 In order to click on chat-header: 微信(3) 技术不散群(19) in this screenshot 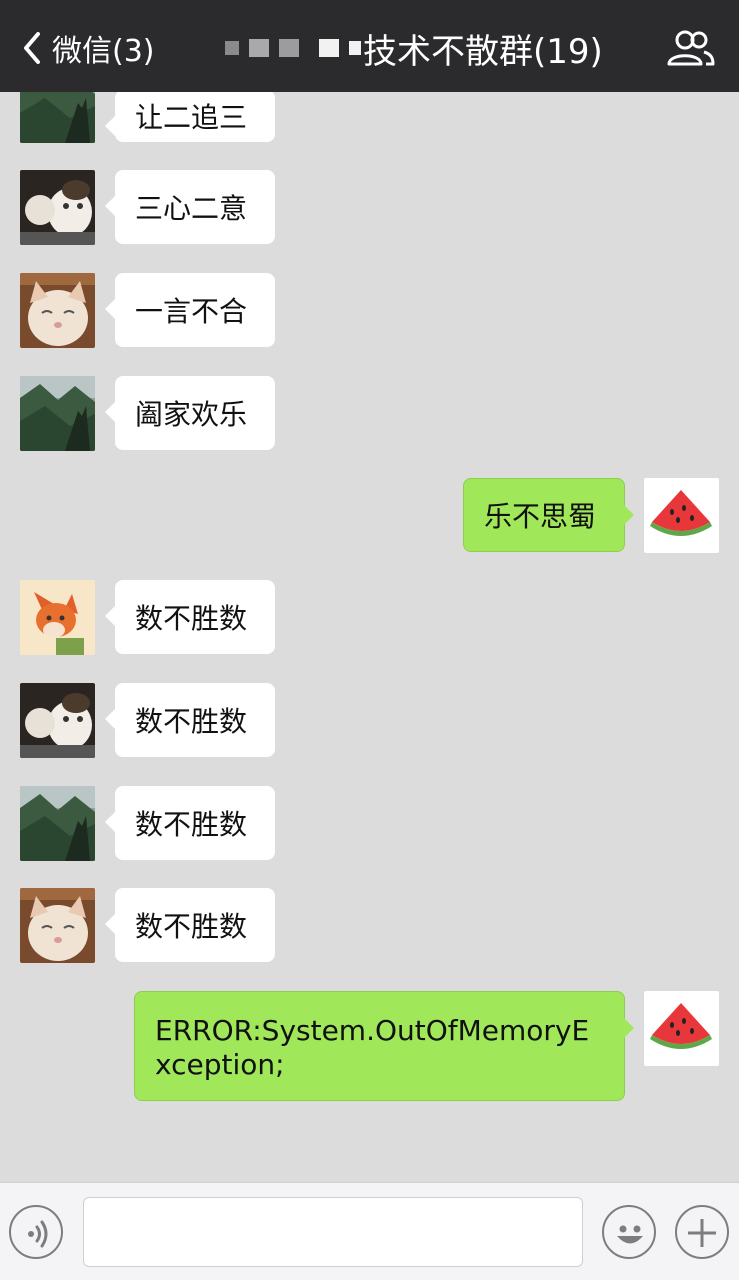, I will do `click(369, 46)`.